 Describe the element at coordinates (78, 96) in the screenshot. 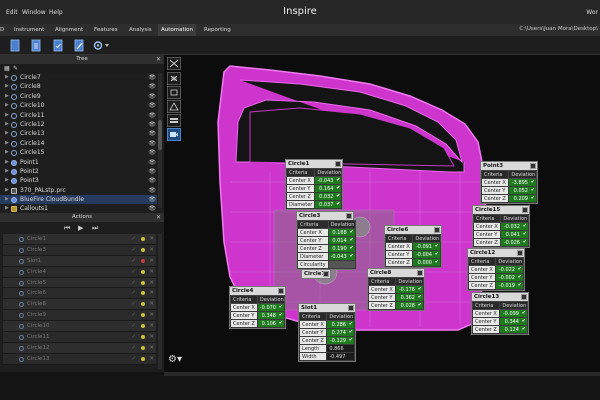

I see `tree-item: ▶ Circle9 👁` at that location.